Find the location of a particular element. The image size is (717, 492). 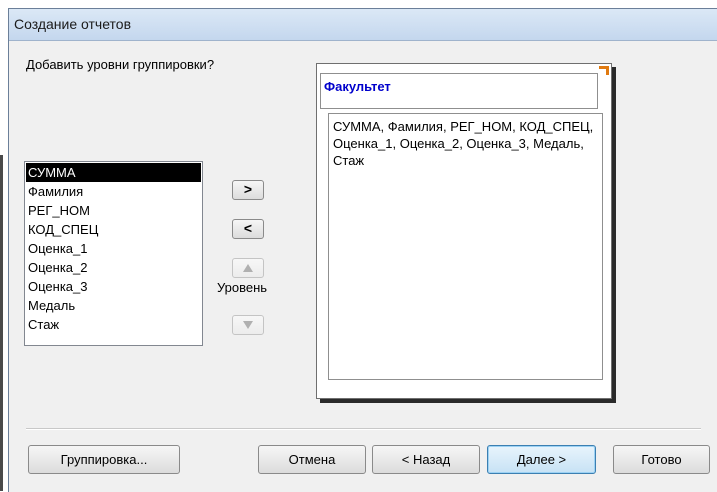

arrow-down-icon is located at coordinates (248, 325).